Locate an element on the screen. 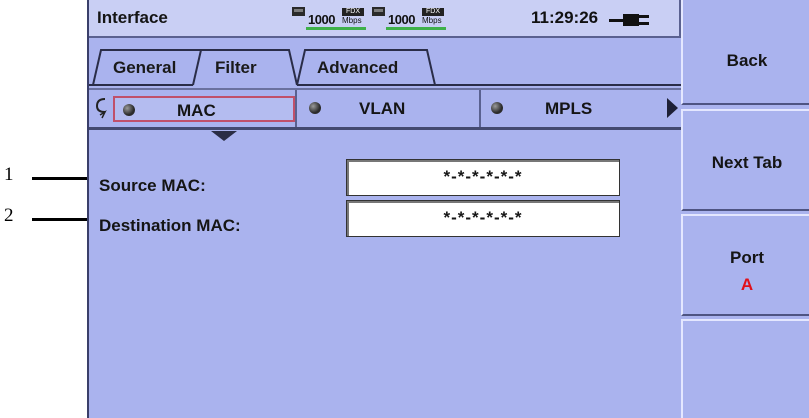 The height and width of the screenshot is (418, 809). tab-filter: Filter is located at coordinates (247, 66).